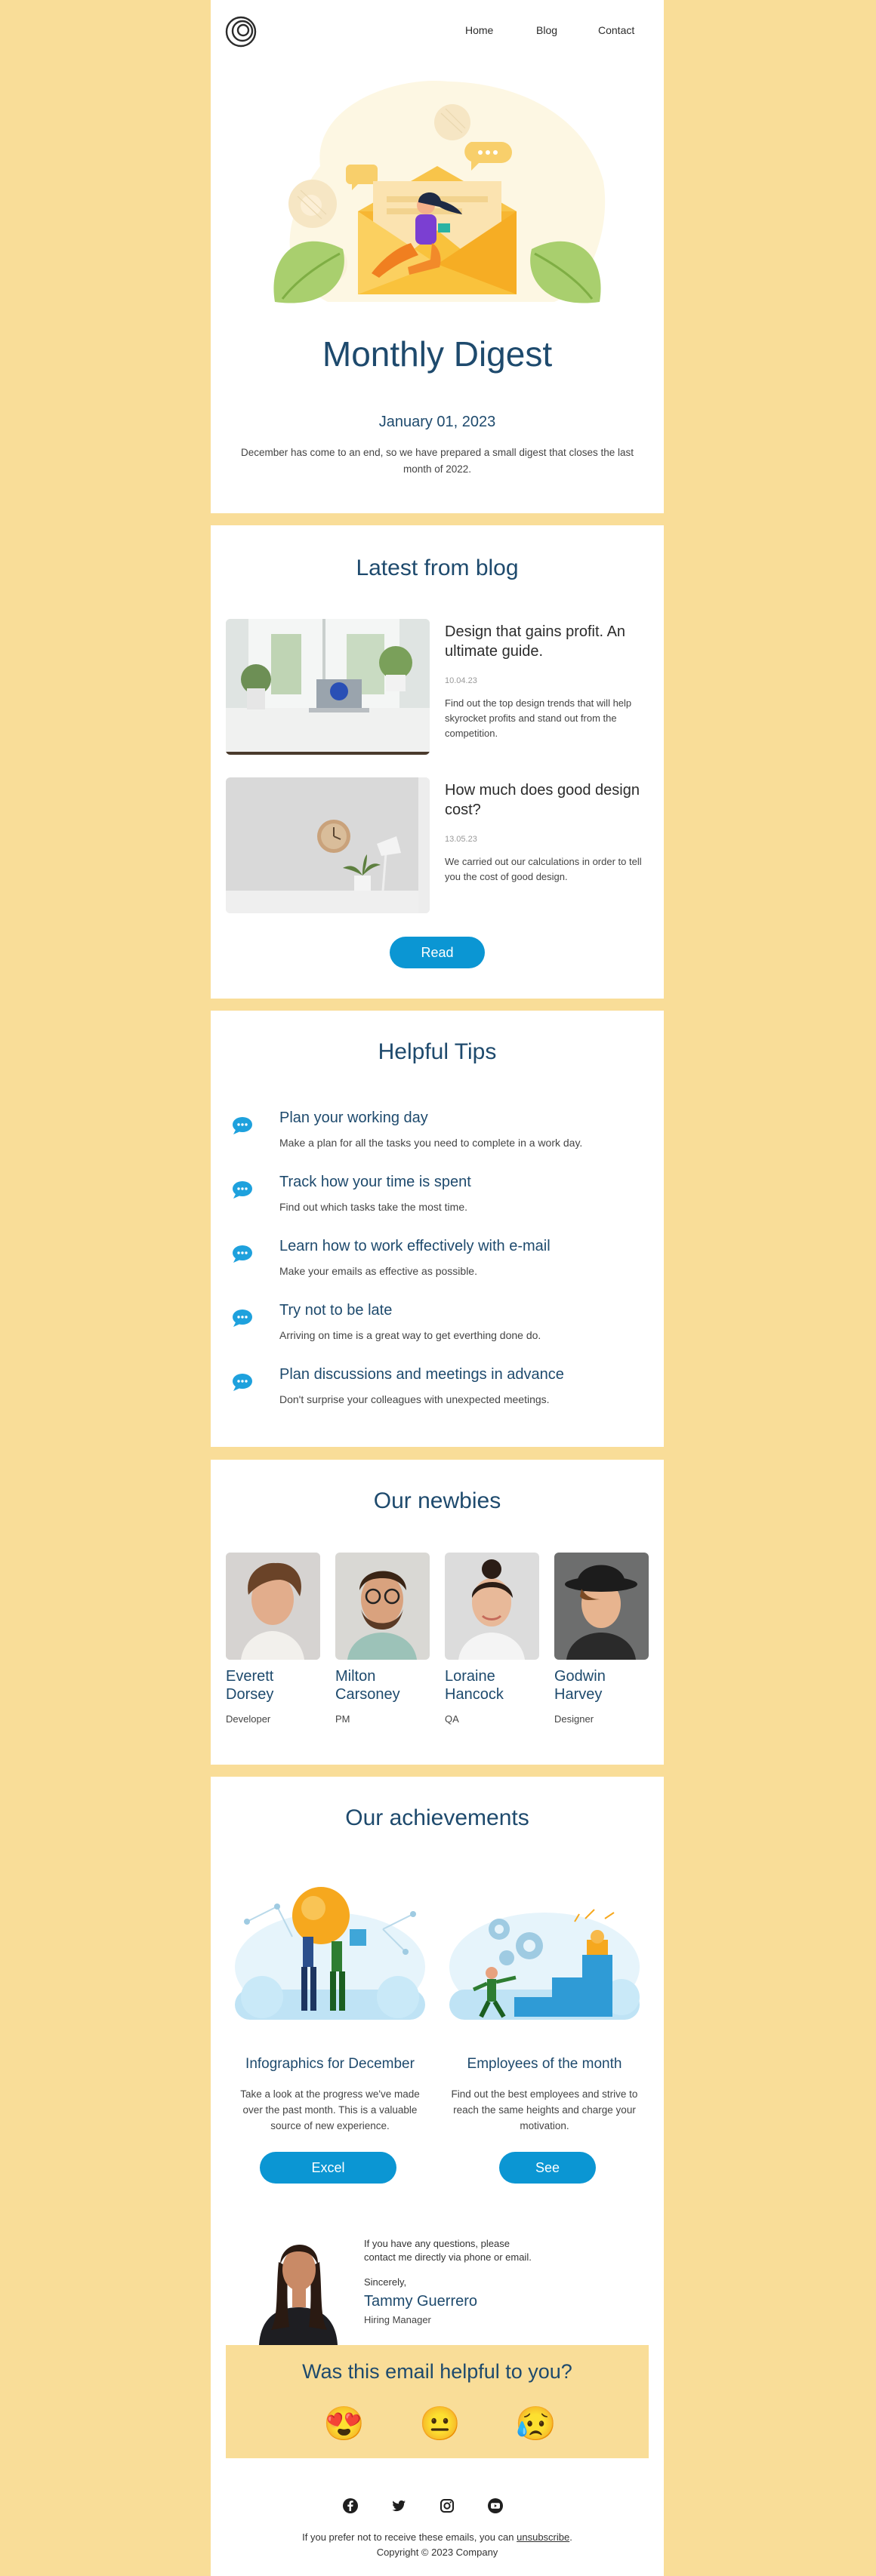 This screenshot has width=876, height=2576. What do you see at coordinates (574, 1719) in the screenshot?
I see `newbie-role: Designer` at bounding box center [574, 1719].